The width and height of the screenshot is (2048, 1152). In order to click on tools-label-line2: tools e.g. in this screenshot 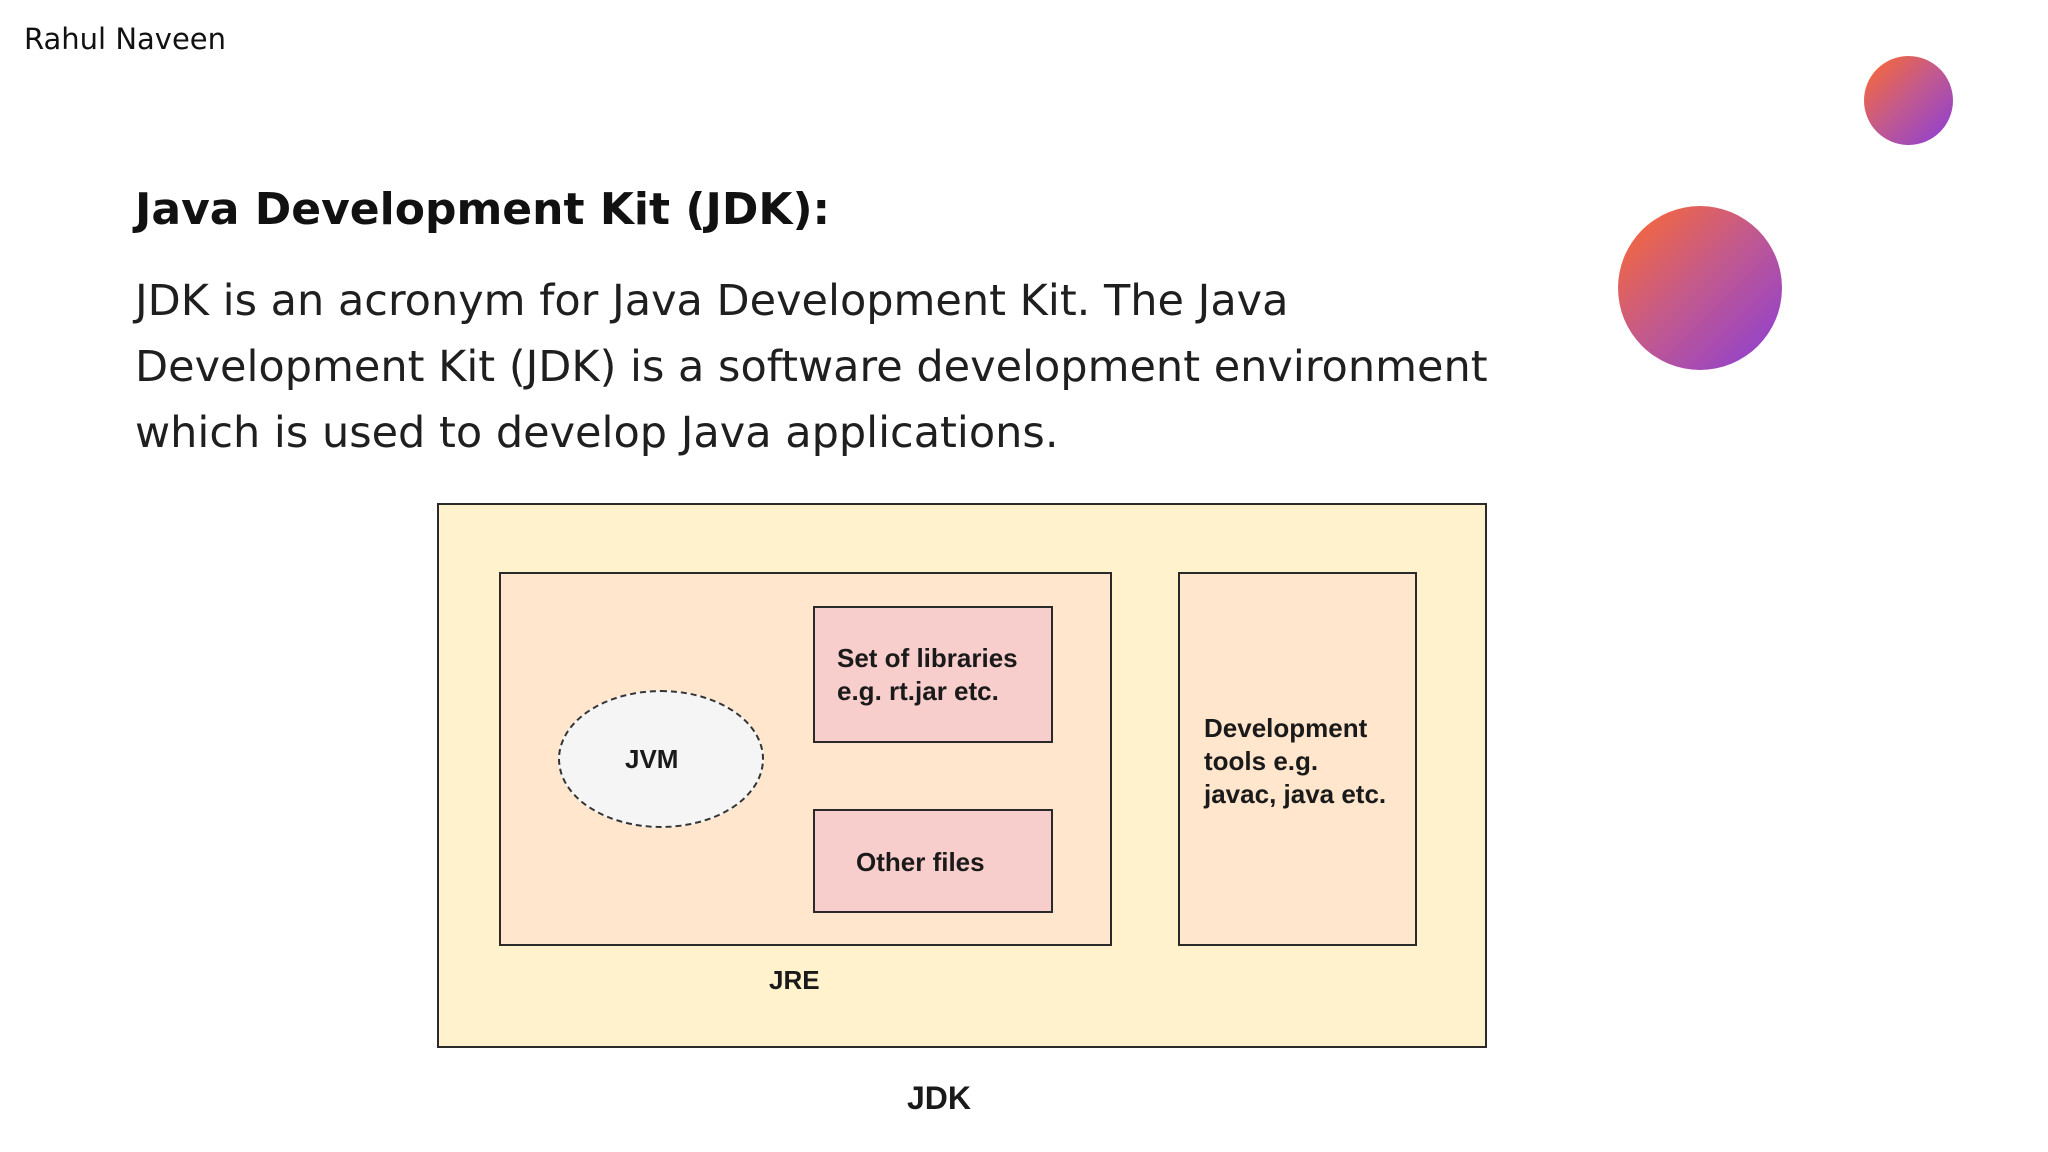, I will do `click(1261, 761)`.